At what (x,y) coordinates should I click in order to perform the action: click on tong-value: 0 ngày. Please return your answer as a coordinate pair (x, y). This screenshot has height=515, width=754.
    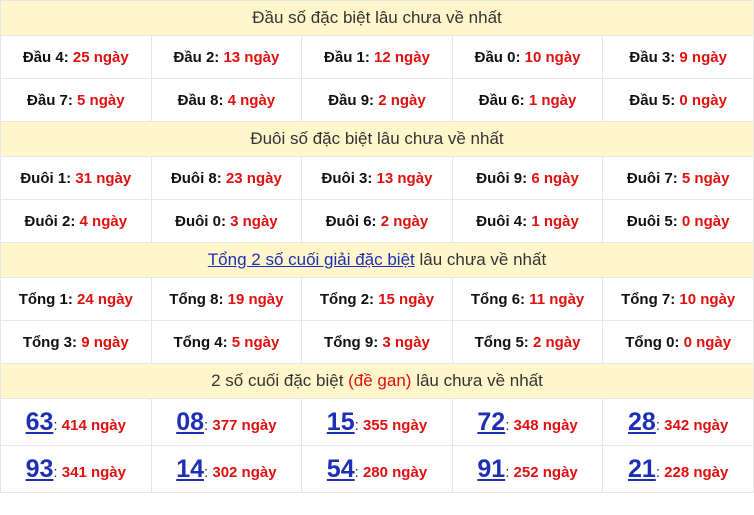
    Looking at the image, I should click on (707, 342).